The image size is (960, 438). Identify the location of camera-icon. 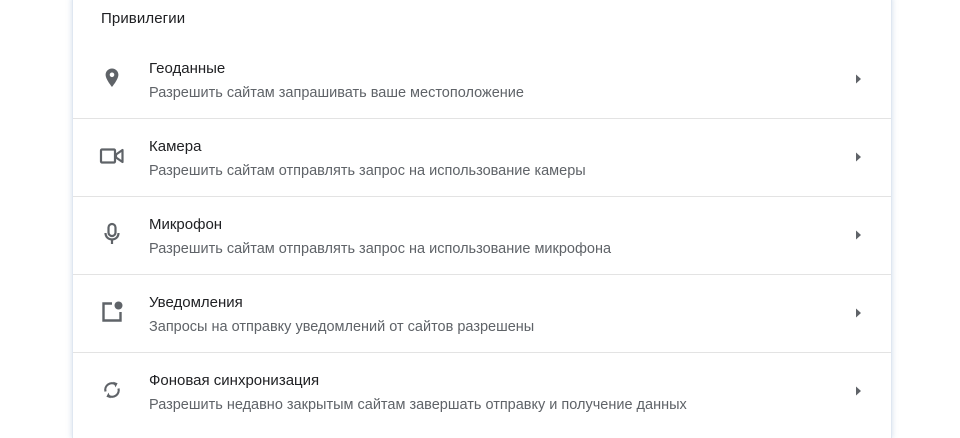
(112, 156).